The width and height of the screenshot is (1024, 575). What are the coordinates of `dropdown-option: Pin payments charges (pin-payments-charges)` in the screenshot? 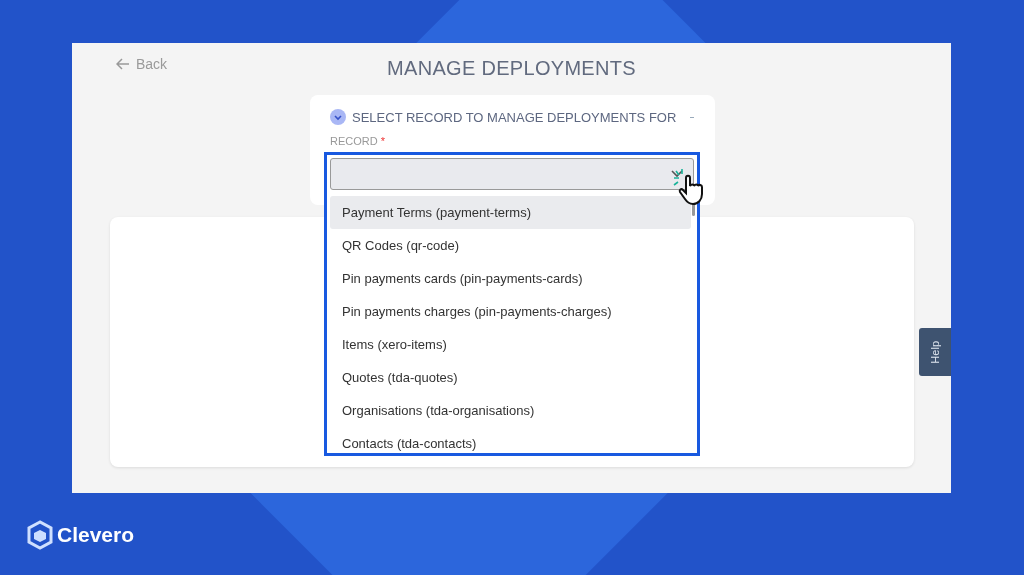 It's located at (510, 311).